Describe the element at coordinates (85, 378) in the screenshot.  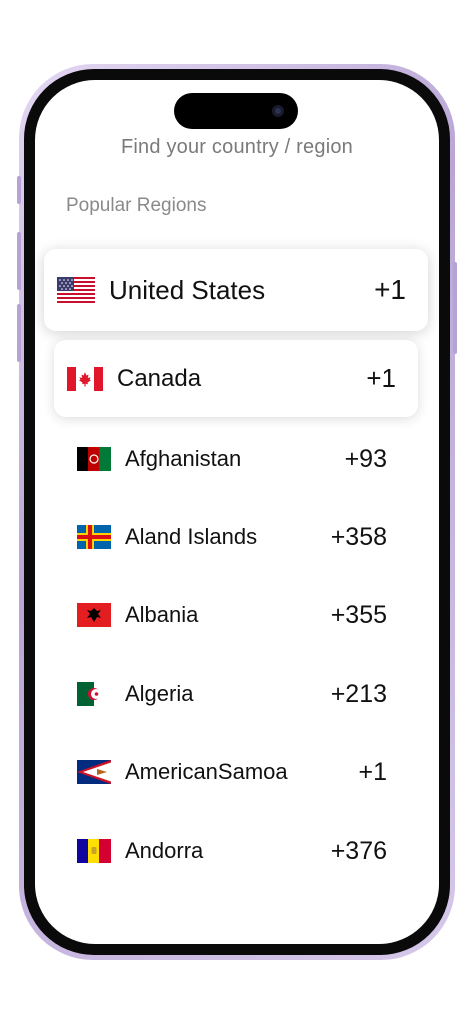
I see `ca-flag-icon` at that location.